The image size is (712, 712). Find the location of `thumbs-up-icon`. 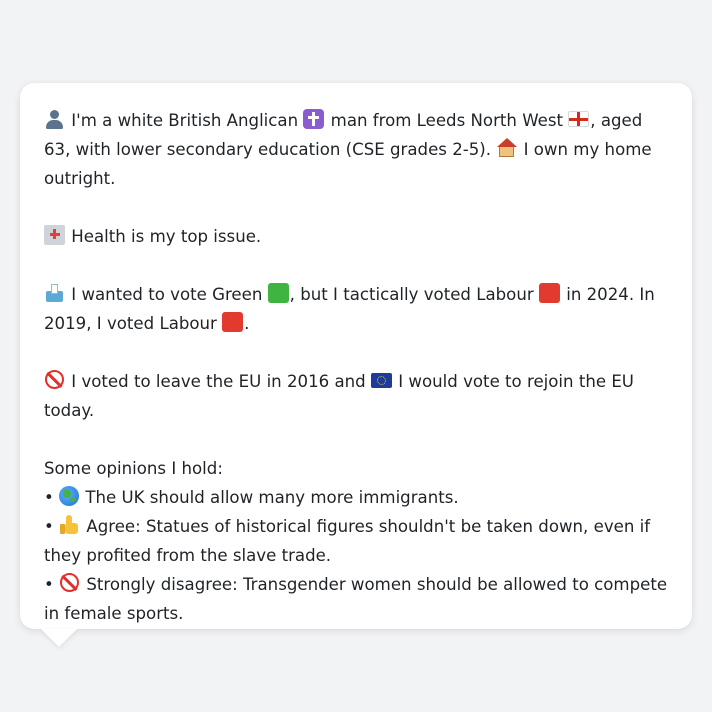

thumbs-up-icon is located at coordinates (69, 525).